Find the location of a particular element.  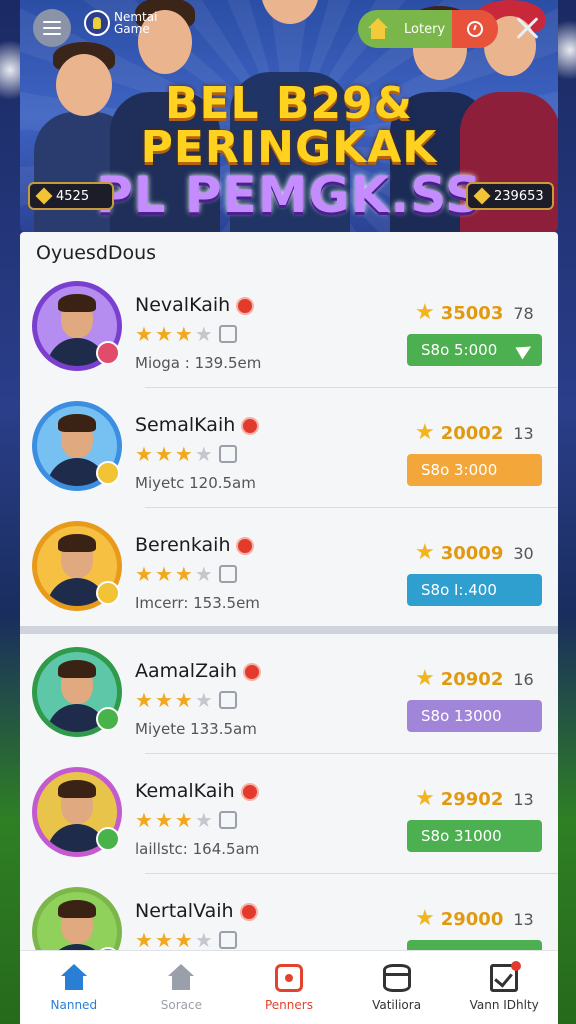

player-meta: laillstc: 164.5am is located at coordinates (197, 849).